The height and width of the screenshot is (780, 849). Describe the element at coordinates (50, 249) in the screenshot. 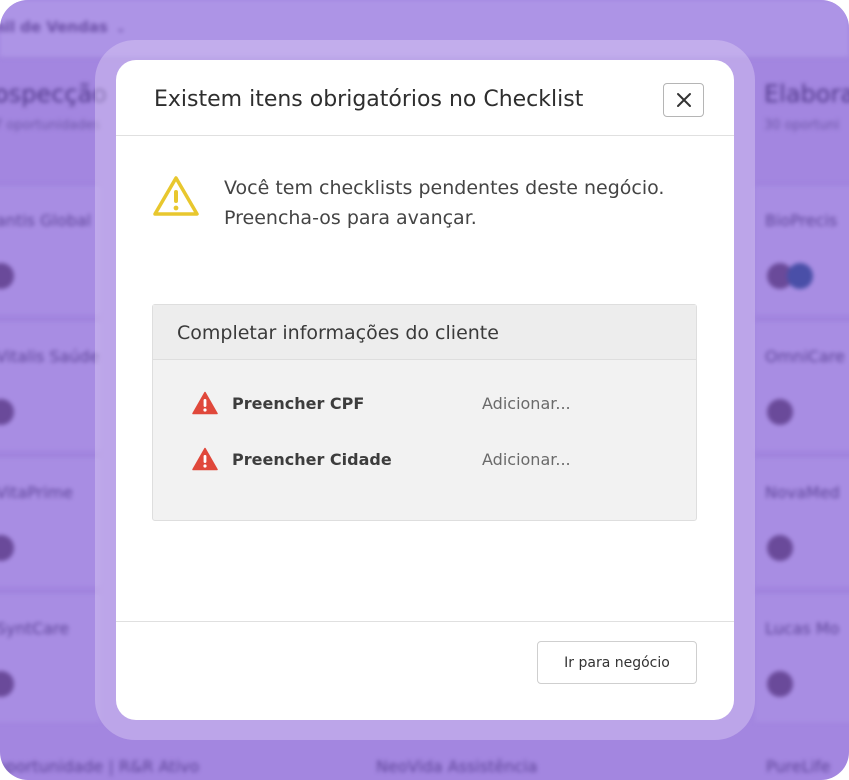

I see `deal-card: antis Global` at that location.